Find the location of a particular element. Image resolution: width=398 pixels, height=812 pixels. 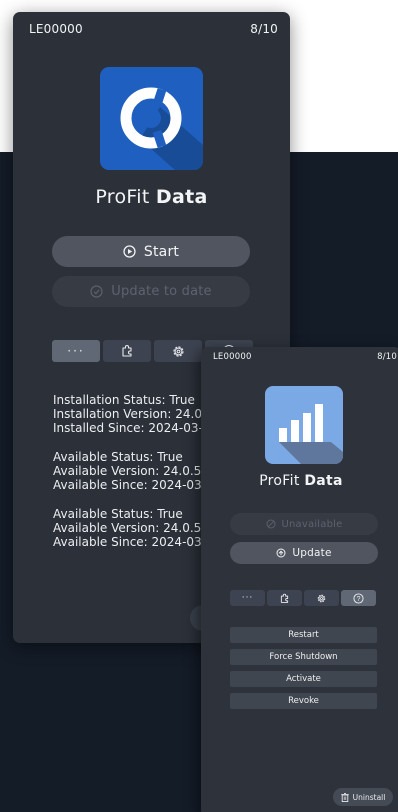

uninstall-label: Uninstall is located at coordinates (369, 797).